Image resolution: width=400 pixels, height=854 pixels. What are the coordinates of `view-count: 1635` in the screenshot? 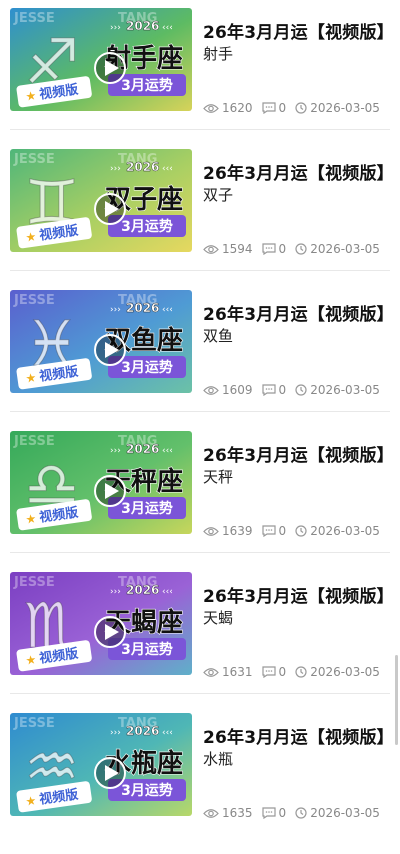 It's located at (237, 813).